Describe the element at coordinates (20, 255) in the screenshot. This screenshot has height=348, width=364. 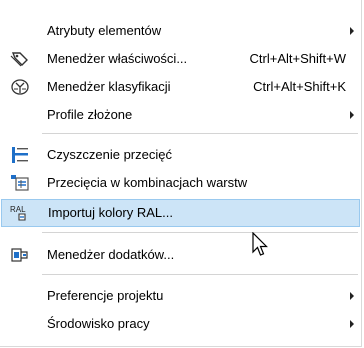
I see `add-on-manager-icon` at that location.